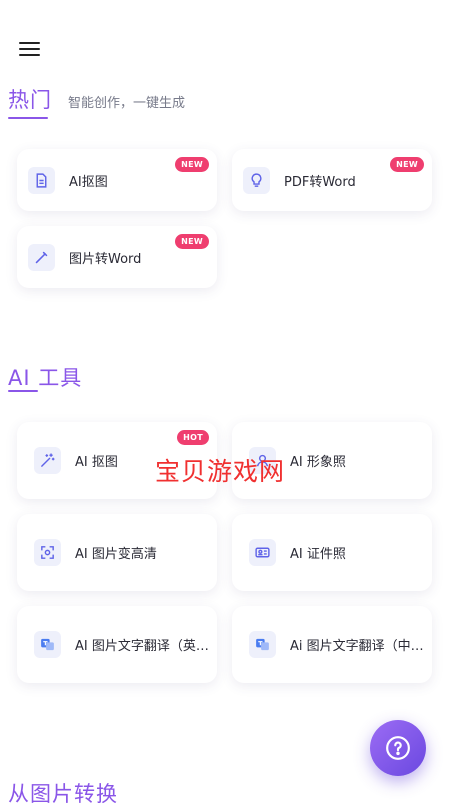 Image resolution: width=450 pixels, height=808 pixels. I want to click on tool-card-ai-cutout: AI 抠图 HOT, so click(117, 460).